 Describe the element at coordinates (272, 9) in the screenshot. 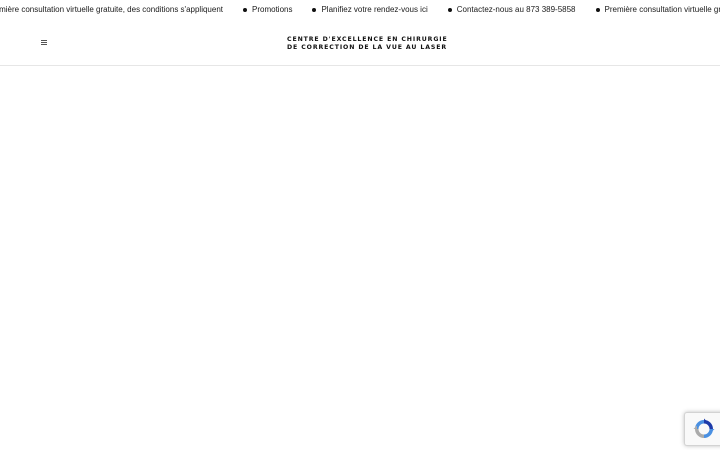

I see `announcement-text: Promotions` at that location.